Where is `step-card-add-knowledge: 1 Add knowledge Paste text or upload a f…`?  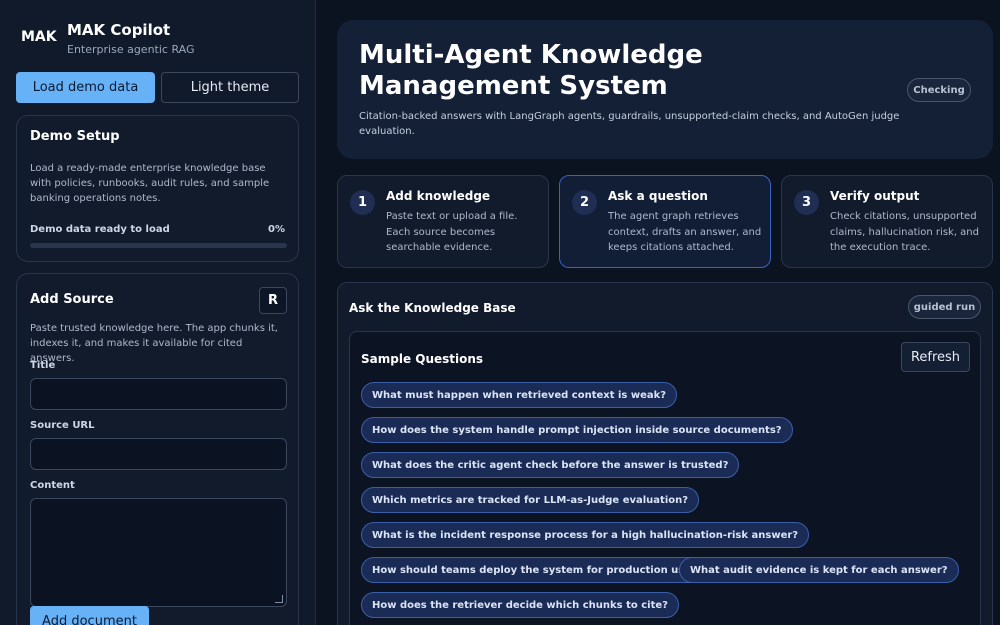 step-card-add-knowledge: 1 Add knowledge Paste text or upload a f… is located at coordinates (443, 221).